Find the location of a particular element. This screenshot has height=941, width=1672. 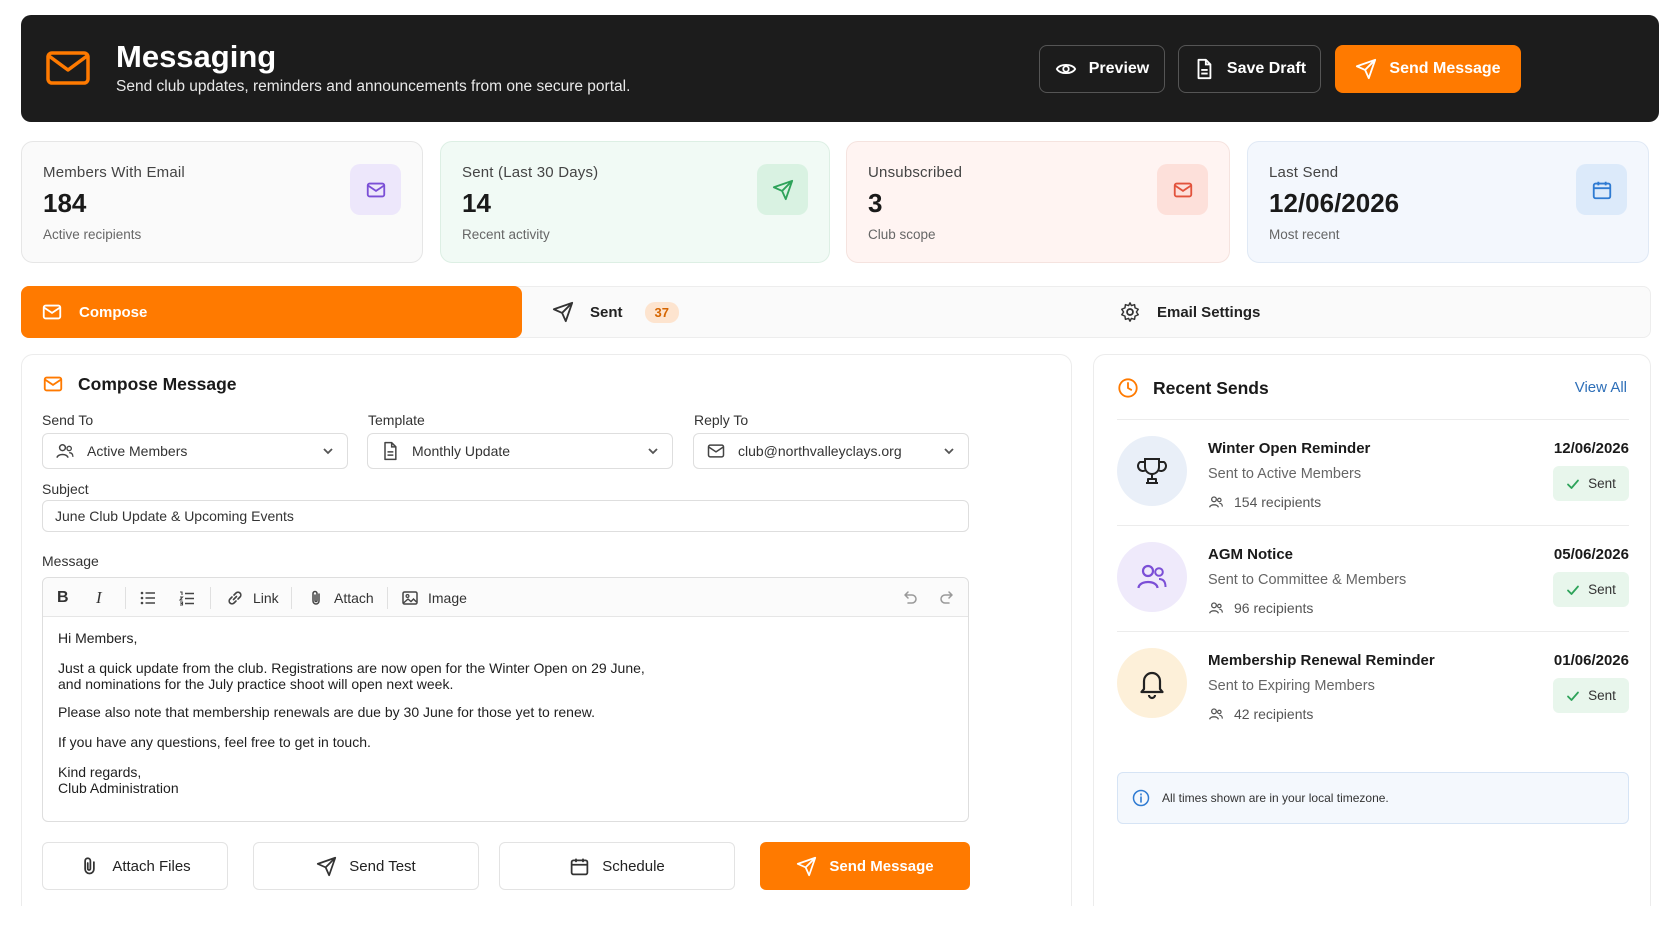

attach-label: Attach is located at coordinates (354, 597).